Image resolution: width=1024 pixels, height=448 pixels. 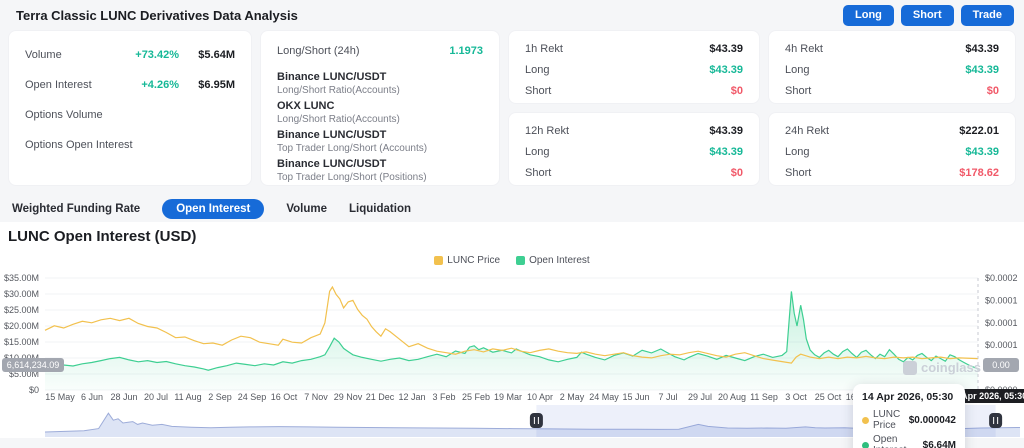 What do you see at coordinates (979, 173) in the screenshot?
I see `rekt-value: $178.62` at bounding box center [979, 173].